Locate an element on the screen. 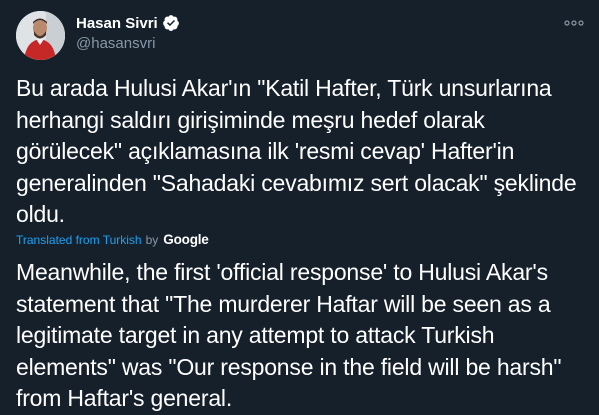 The width and height of the screenshot is (599, 415). more-dots-icon is located at coordinates (574, 23).